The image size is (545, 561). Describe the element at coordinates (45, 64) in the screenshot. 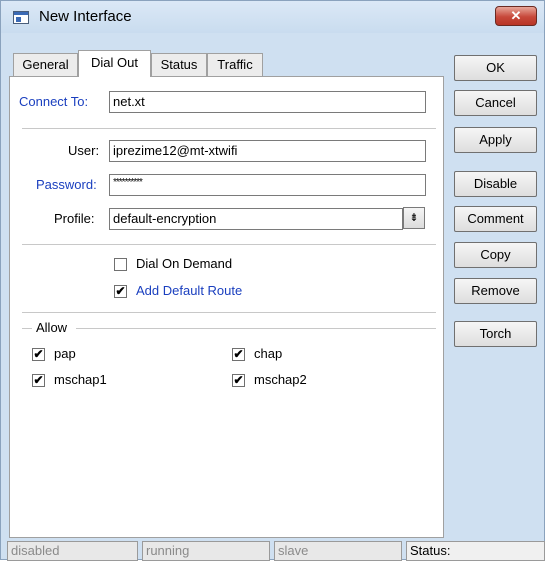

I see `tab-general: General` at that location.